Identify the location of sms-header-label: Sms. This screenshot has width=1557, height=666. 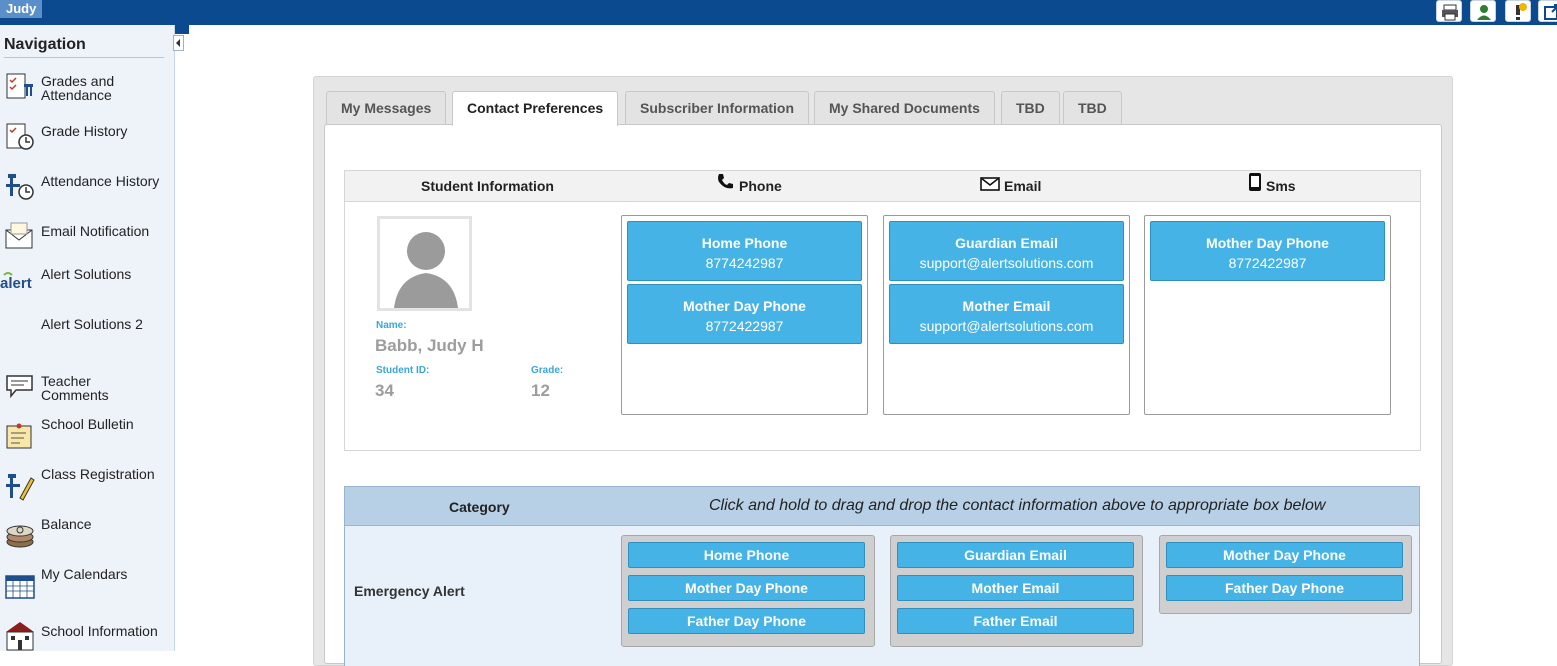
(1281, 186).